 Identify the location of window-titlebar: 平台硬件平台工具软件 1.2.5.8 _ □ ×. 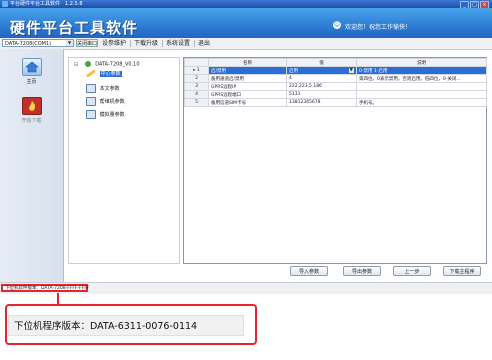
(246, 4).